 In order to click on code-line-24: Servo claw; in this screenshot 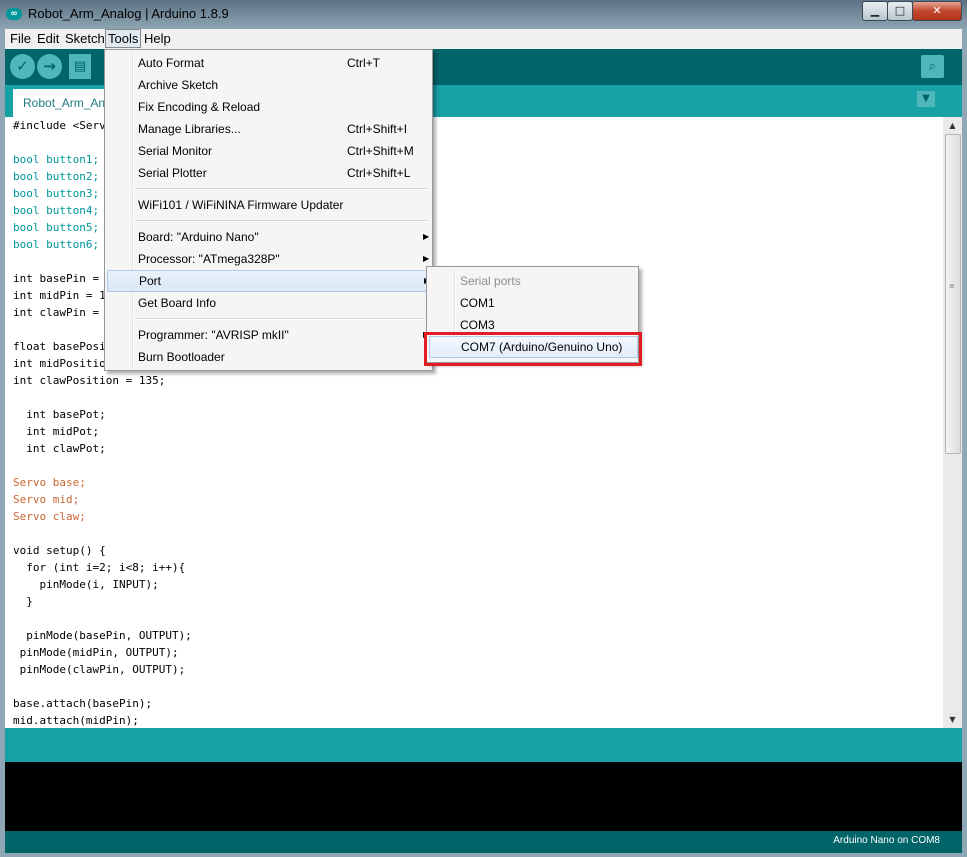, I will do `click(49, 516)`.